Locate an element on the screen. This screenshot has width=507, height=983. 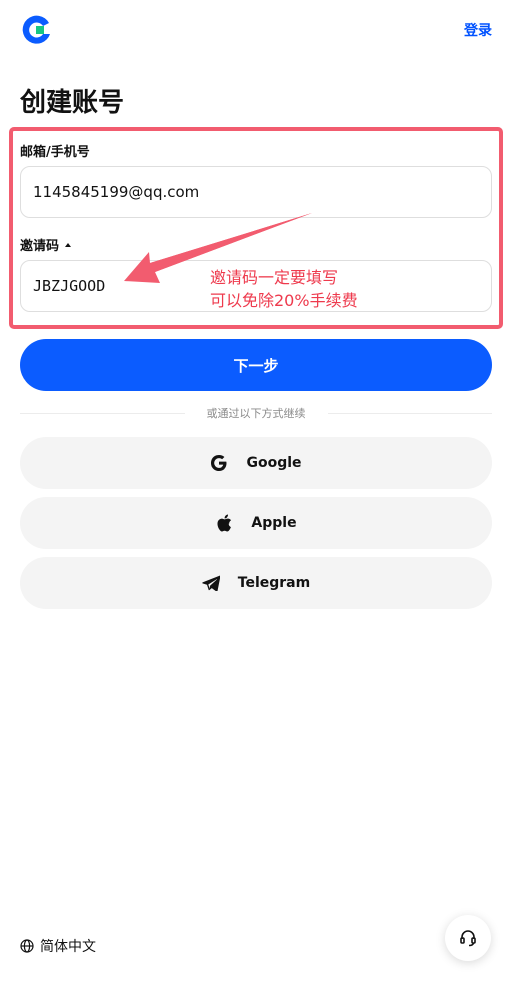
page-title: 创建账号 is located at coordinates (72, 103).